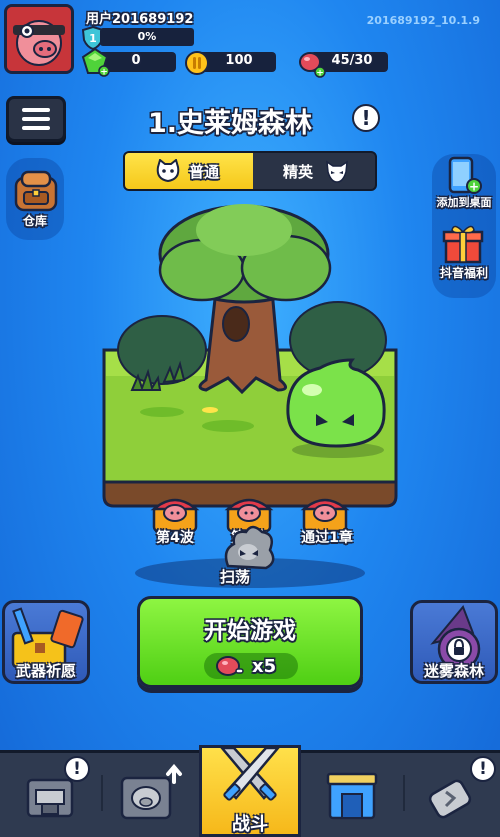 The width and height of the screenshot is (500, 837). What do you see at coordinates (95, 62) in the screenshot?
I see `gem-icon: +` at bounding box center [95, 62].